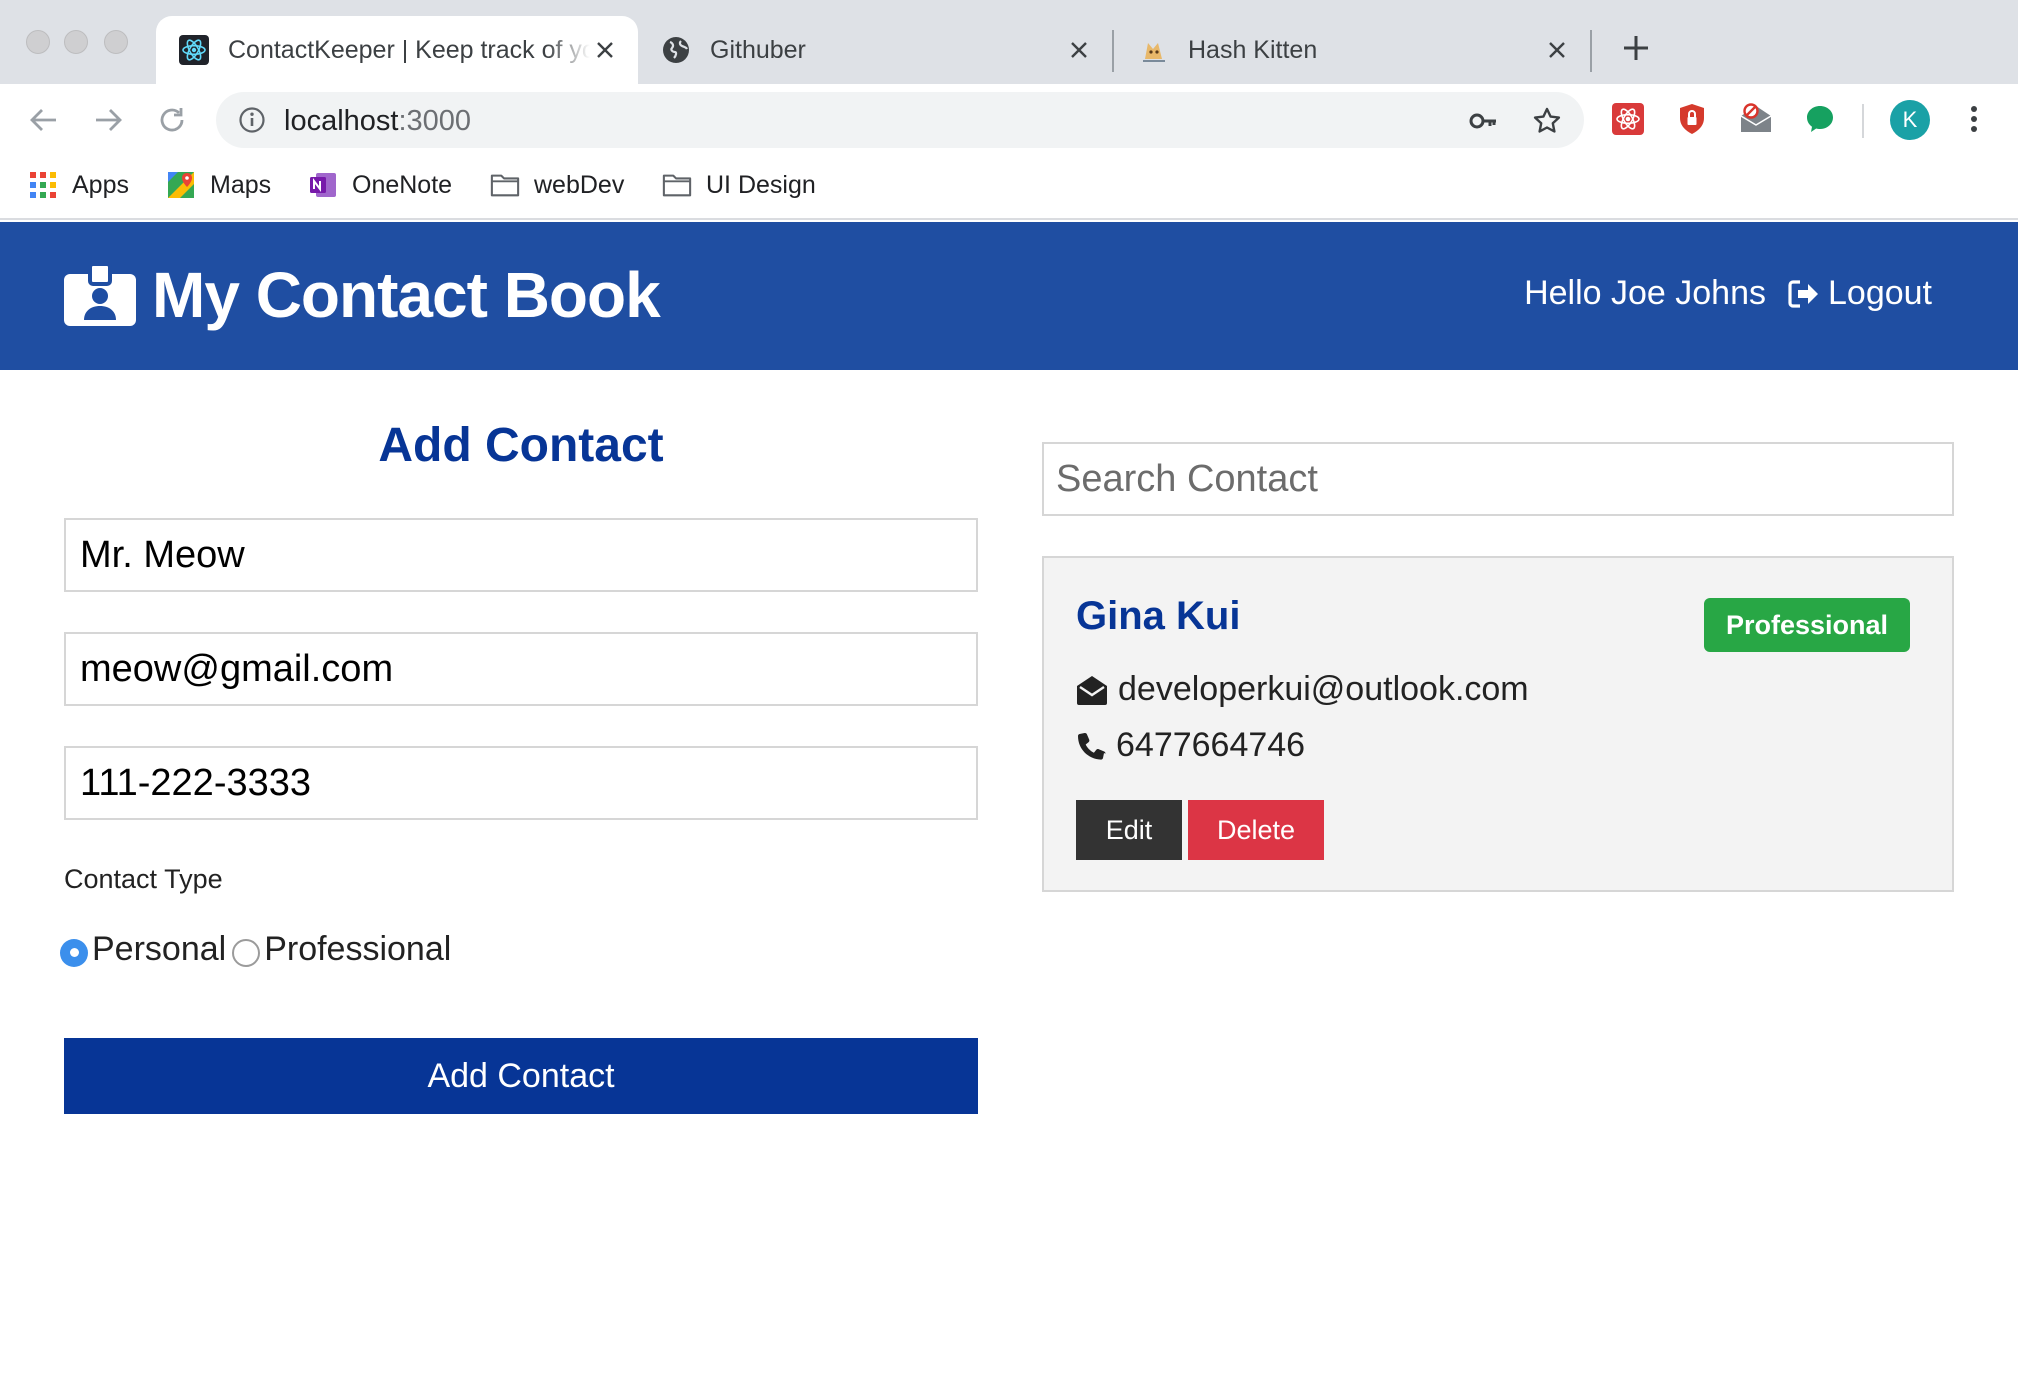 This screenshot has height=1380, width=2018. I want to click on bookmark-onenote: OneNote, so click(380, 185).